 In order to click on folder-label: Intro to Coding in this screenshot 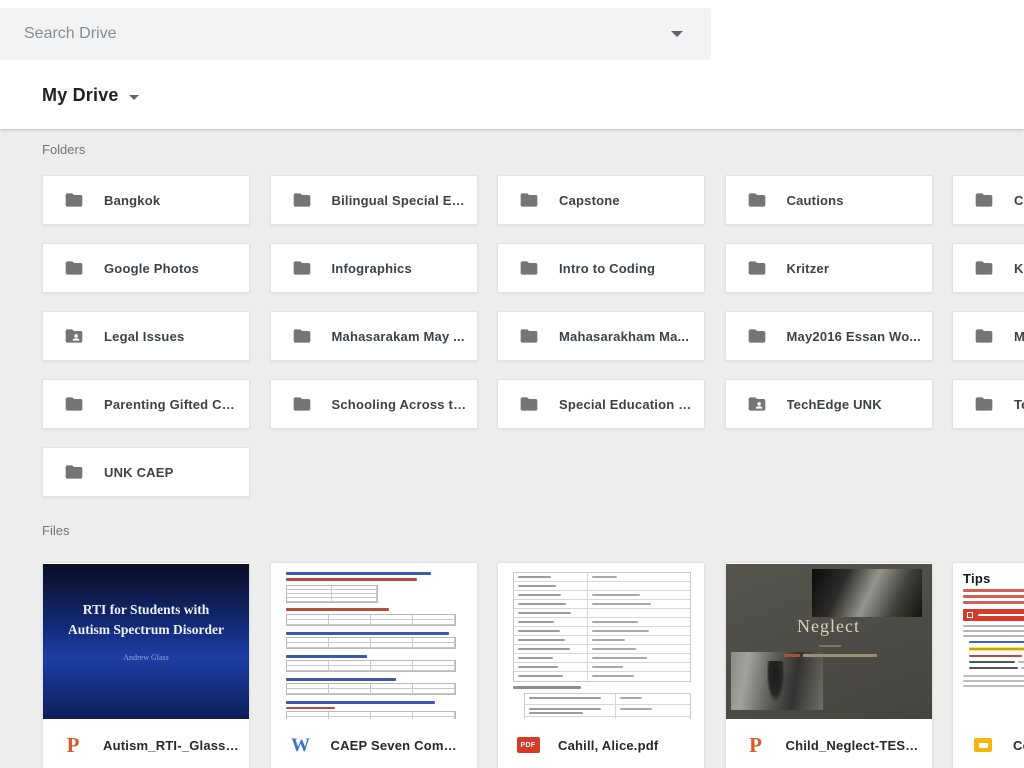, I will do `click(607, 268)`.